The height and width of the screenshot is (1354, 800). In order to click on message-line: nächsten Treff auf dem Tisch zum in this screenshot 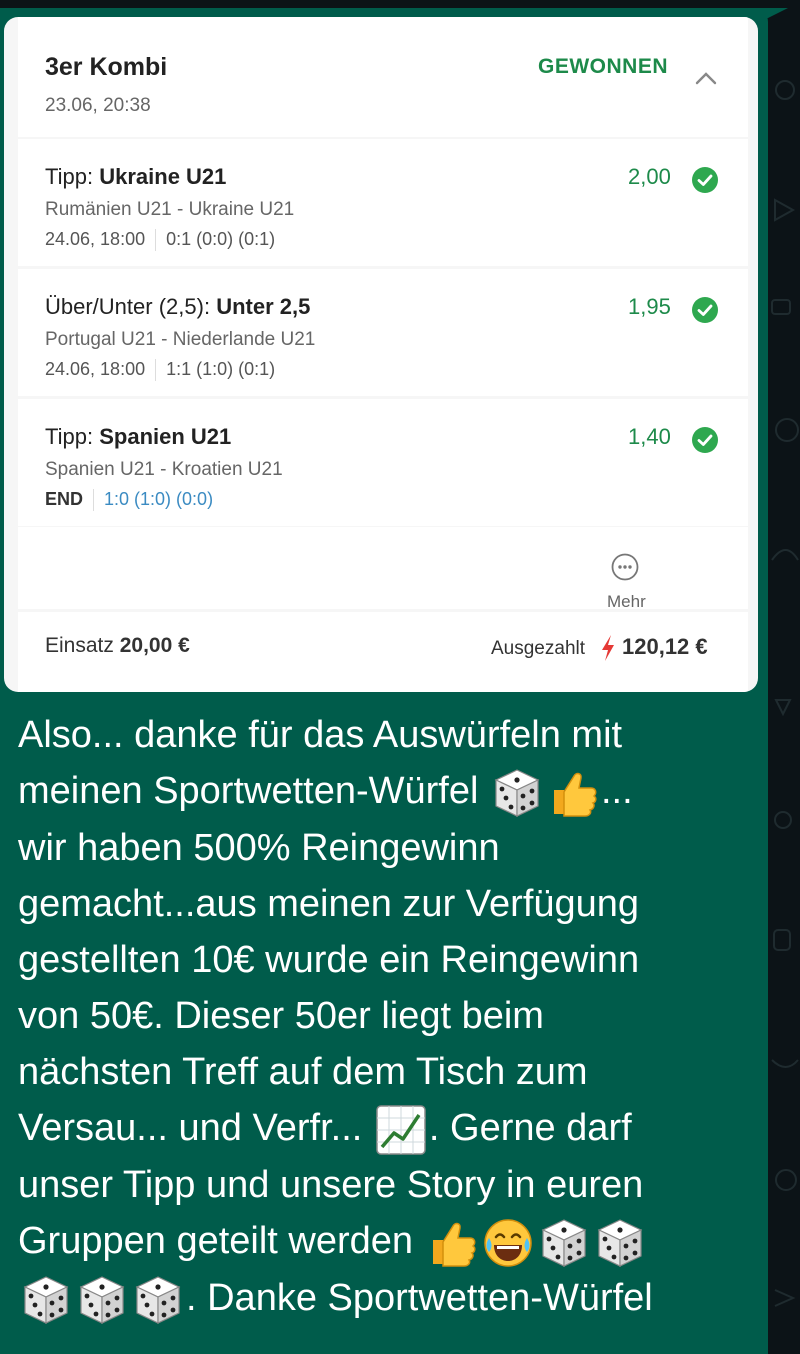, I will do `click(303, 1071)`.